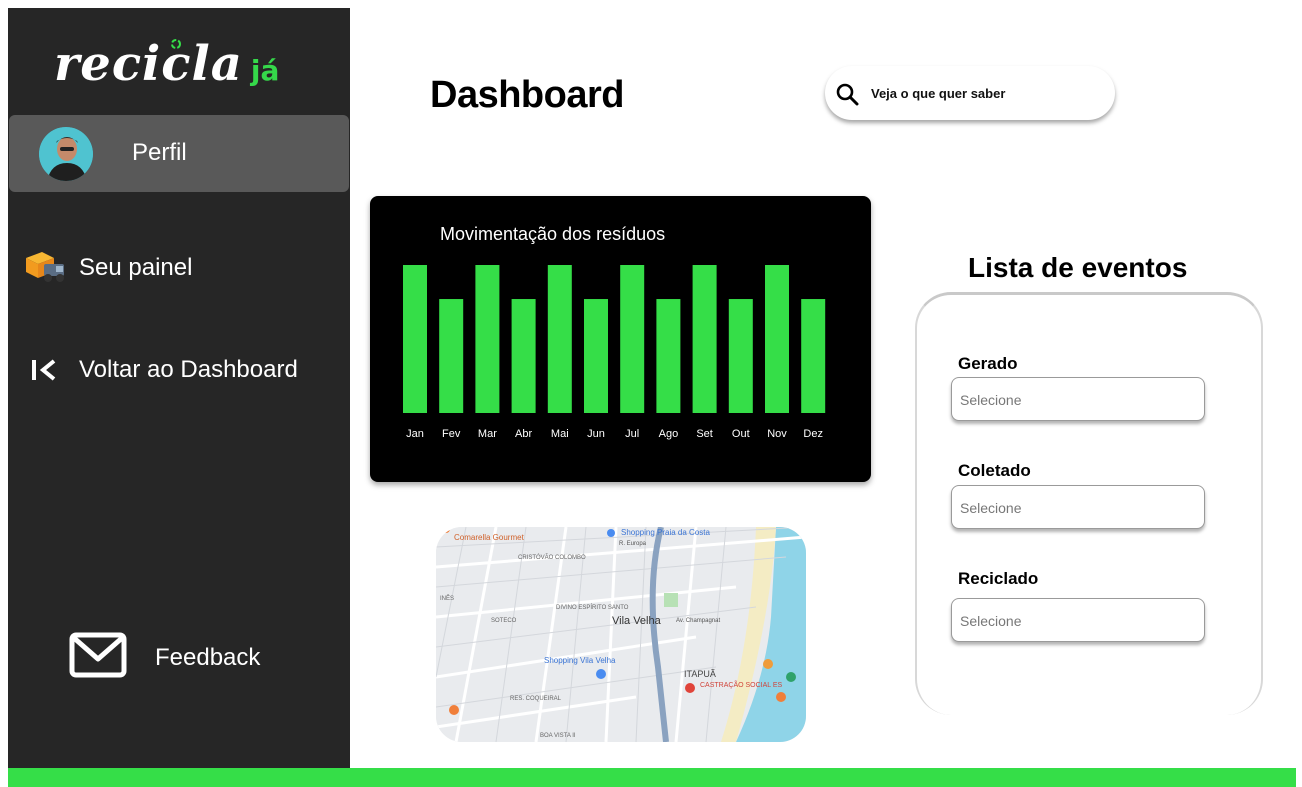 This screenshot has width=1302, height=787. Describe the element at coordinates (698, 621) in the screenshot. I see `map-label: Av. Champagnat` at that location.